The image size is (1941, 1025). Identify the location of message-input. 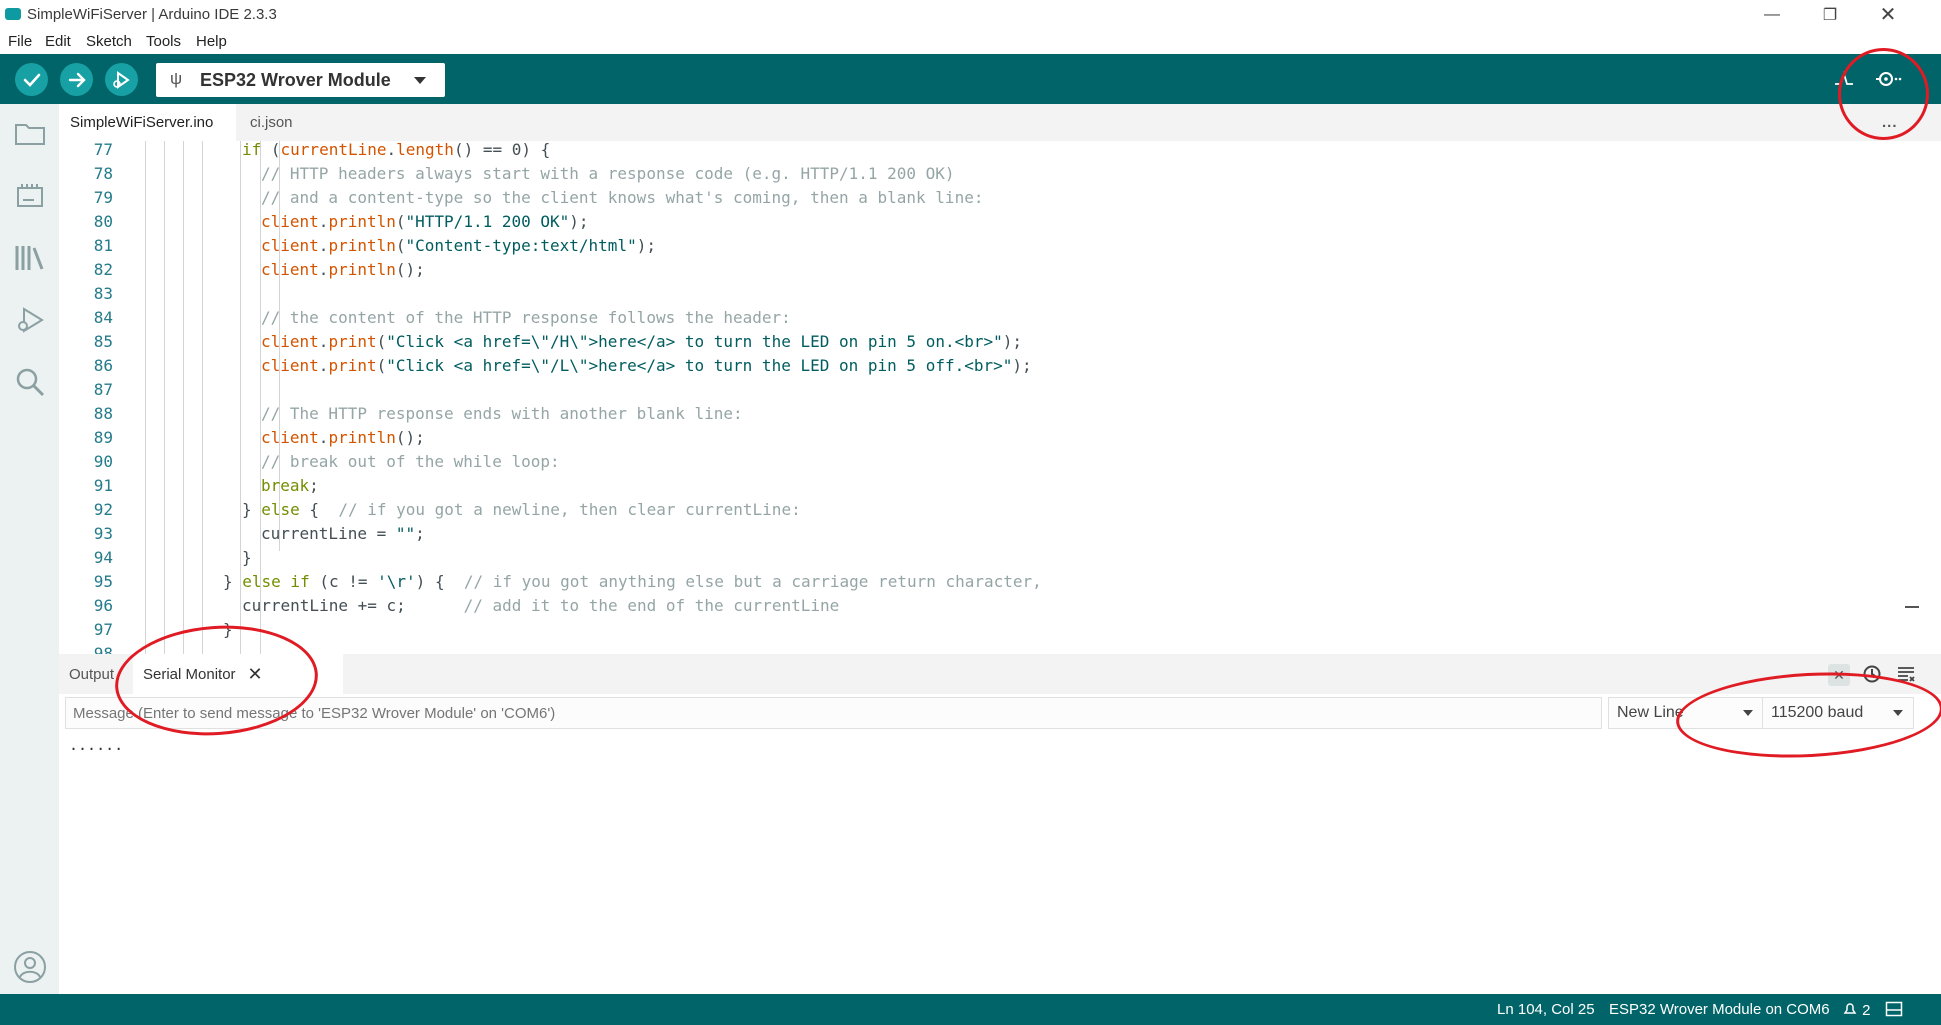
(833, 713).